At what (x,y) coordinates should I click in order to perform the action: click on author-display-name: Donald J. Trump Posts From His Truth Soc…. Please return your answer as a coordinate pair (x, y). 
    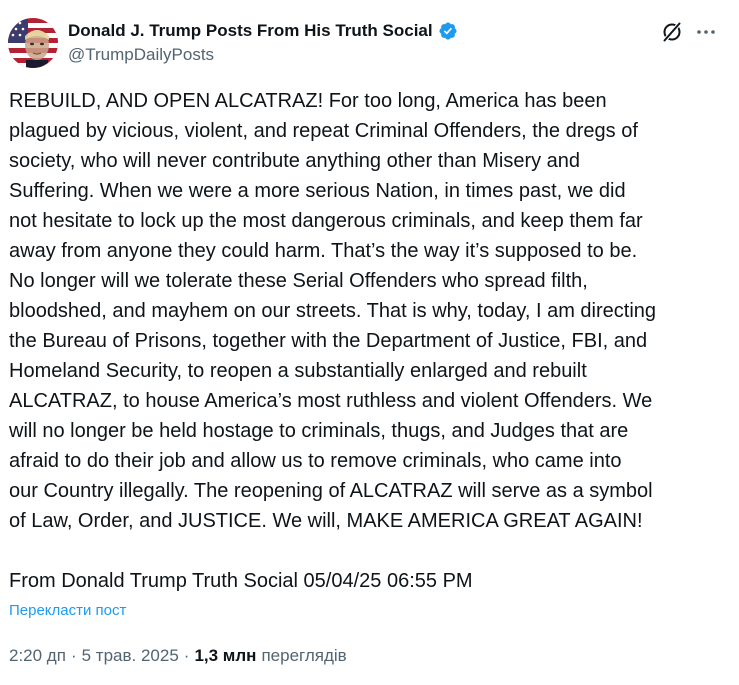
    Looking at the image, I should click on (250, 31).